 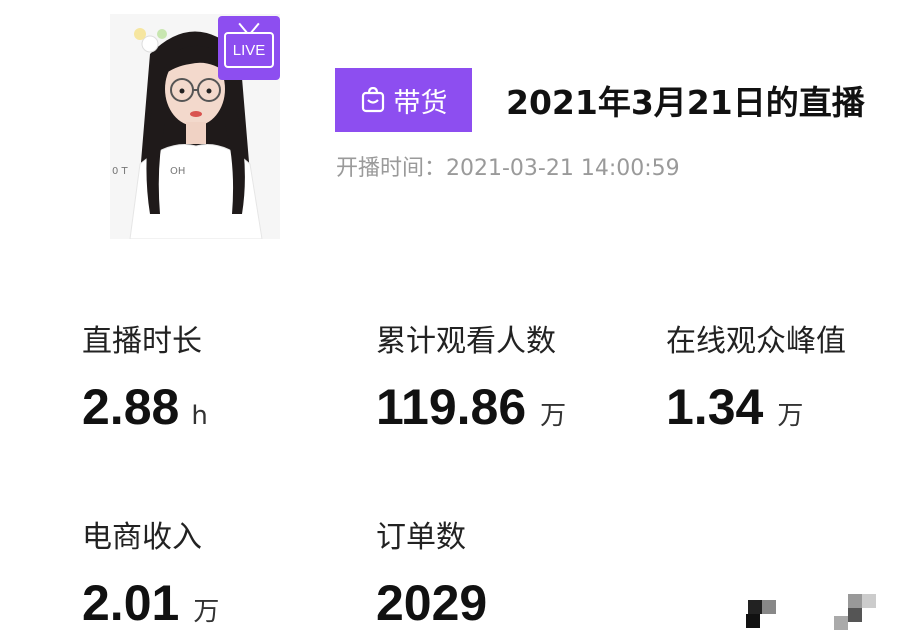 What do you see at coordinates (451, 407) in the screenshot?
I see `stat-number: 119.86` at bounding box center [451, 407].